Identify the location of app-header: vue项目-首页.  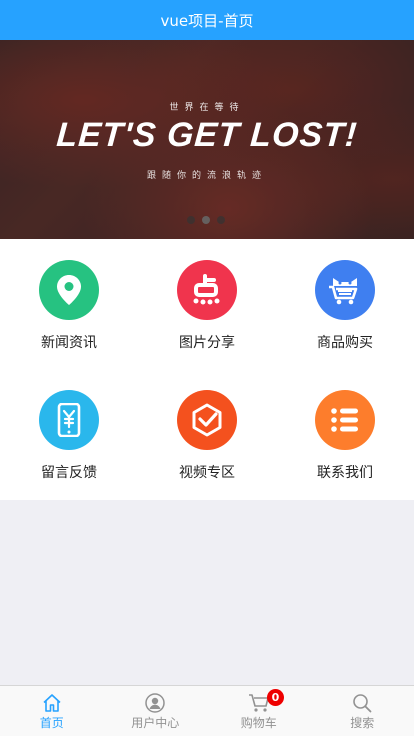
(207, 20).